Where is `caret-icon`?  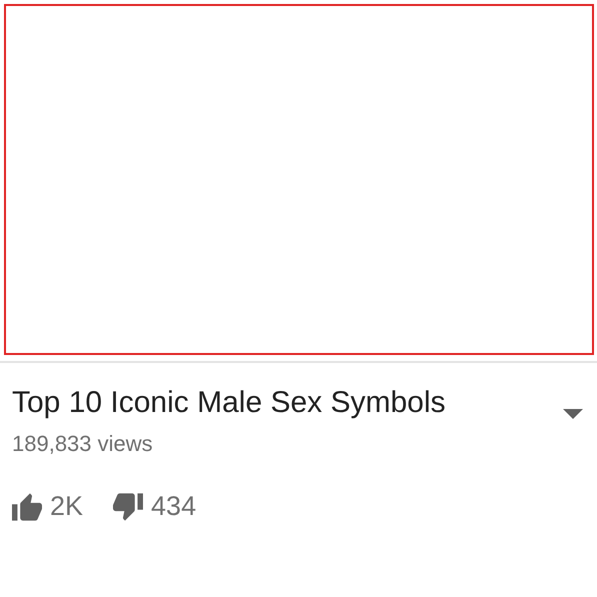
caret-icon is located at coordinates (573, 414).